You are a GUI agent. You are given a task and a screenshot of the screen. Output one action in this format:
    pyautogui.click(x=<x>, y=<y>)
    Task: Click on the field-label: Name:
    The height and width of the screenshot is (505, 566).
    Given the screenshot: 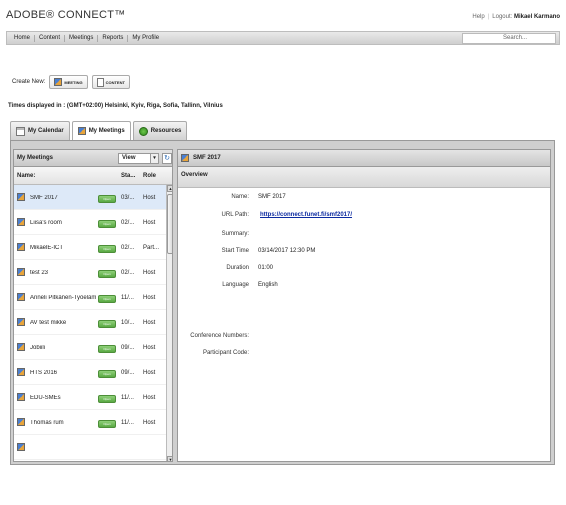 What is the action you would take?
    pyautogui.click(x=240, y=197)
    